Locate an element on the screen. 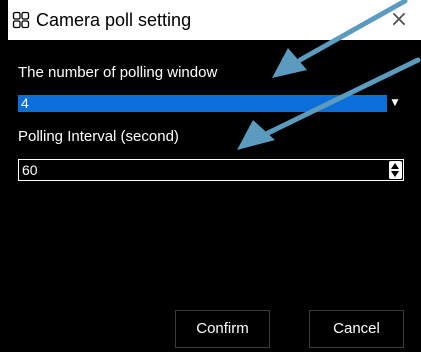 The width and height of the screenshot is (421, 352). annotation-arrow-lower is located at coordinates (329, 103).